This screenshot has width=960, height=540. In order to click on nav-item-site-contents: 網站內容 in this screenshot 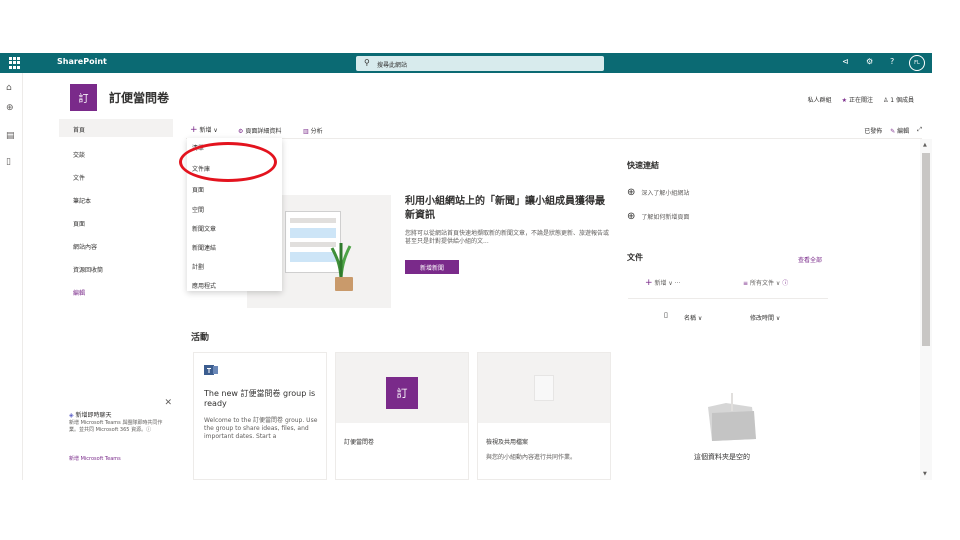, I will do `click(85, 246)`.